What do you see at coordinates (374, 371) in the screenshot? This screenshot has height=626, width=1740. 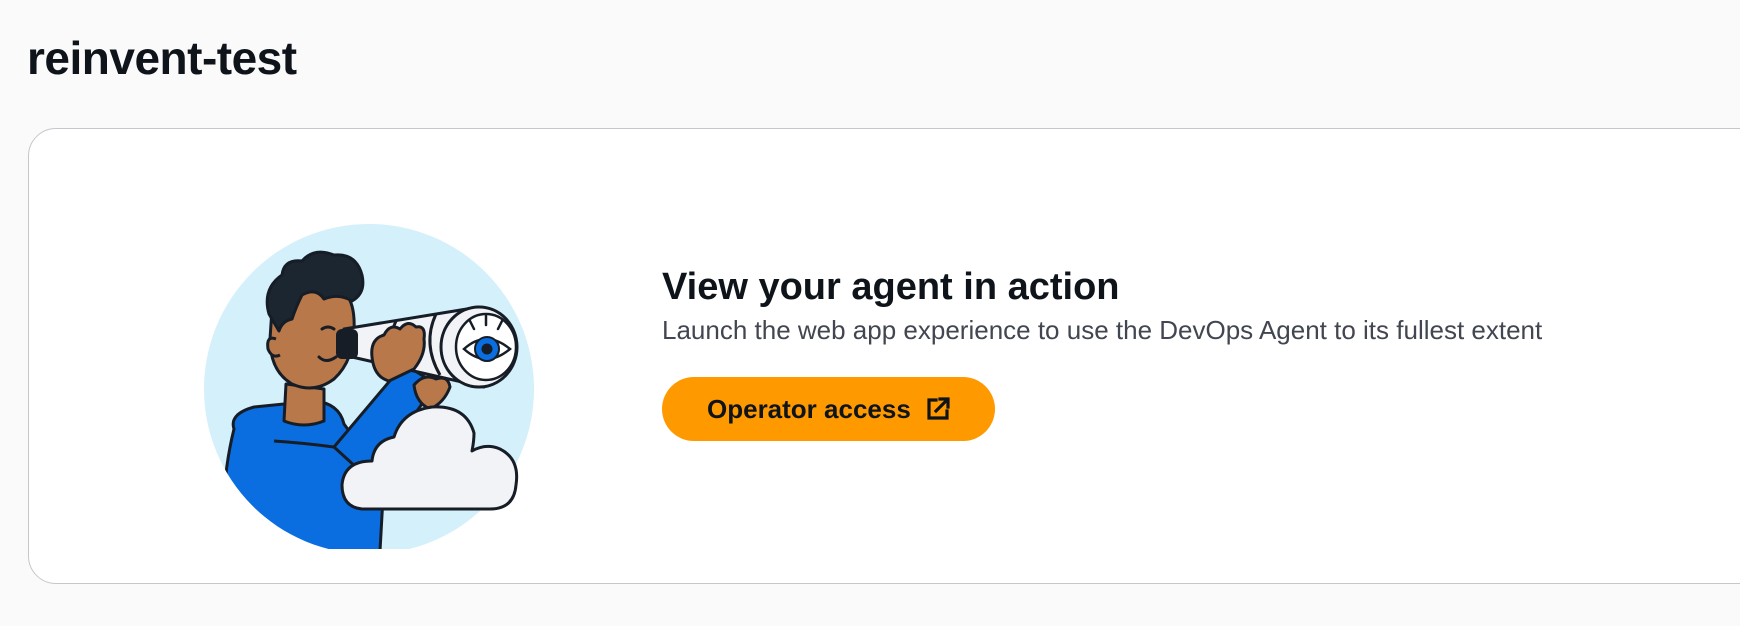 I see `person-with-telescope-illustration` at bounding box center [374, 371].